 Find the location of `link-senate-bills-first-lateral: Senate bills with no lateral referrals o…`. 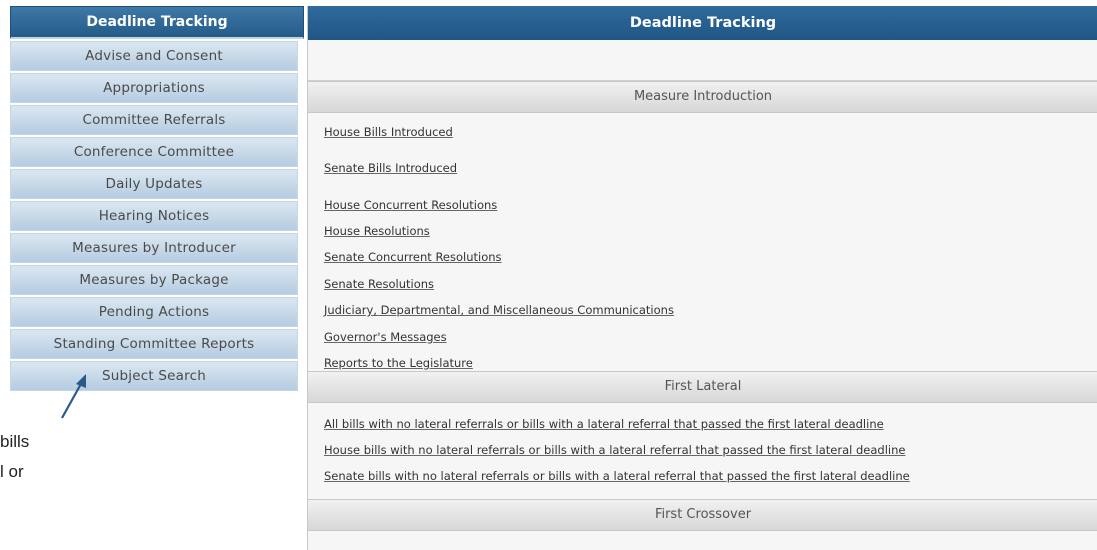

link-senate-bills-first-lateral: Senate bills with no lateral referrals o… is located at coordinates (617, 476).